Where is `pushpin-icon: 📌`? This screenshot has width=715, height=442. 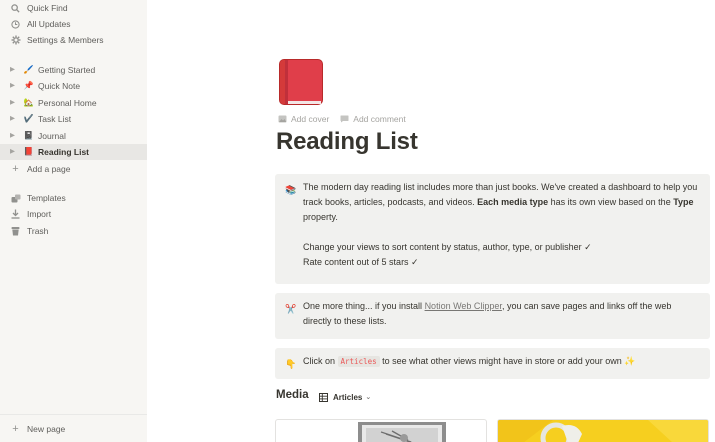
pushpin-icon: 📌 is located at coordinates (28, 85).